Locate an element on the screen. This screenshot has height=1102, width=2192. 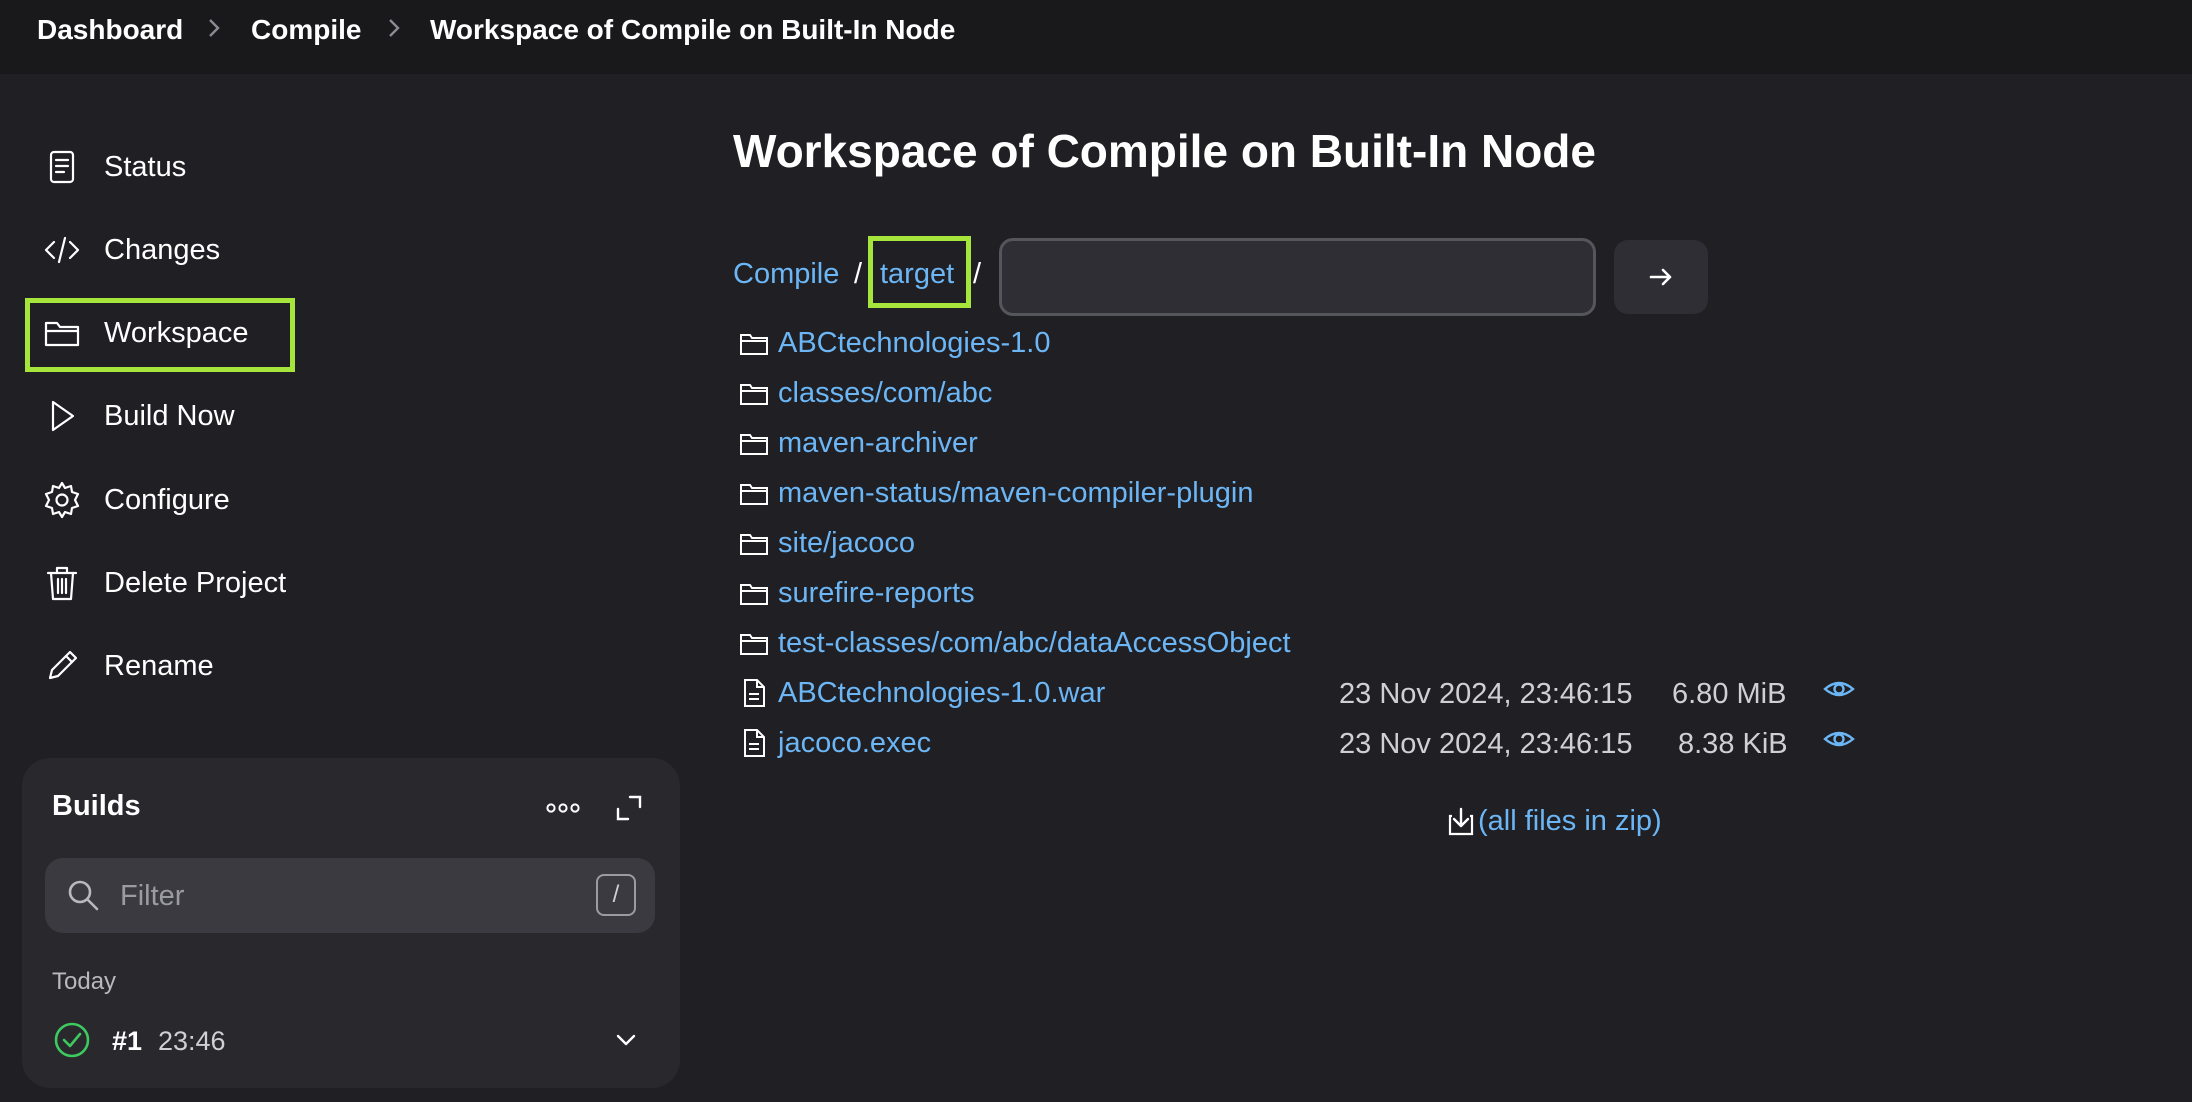
sidebar-item-build-now: Build Now is located at coordinates (137, 416).